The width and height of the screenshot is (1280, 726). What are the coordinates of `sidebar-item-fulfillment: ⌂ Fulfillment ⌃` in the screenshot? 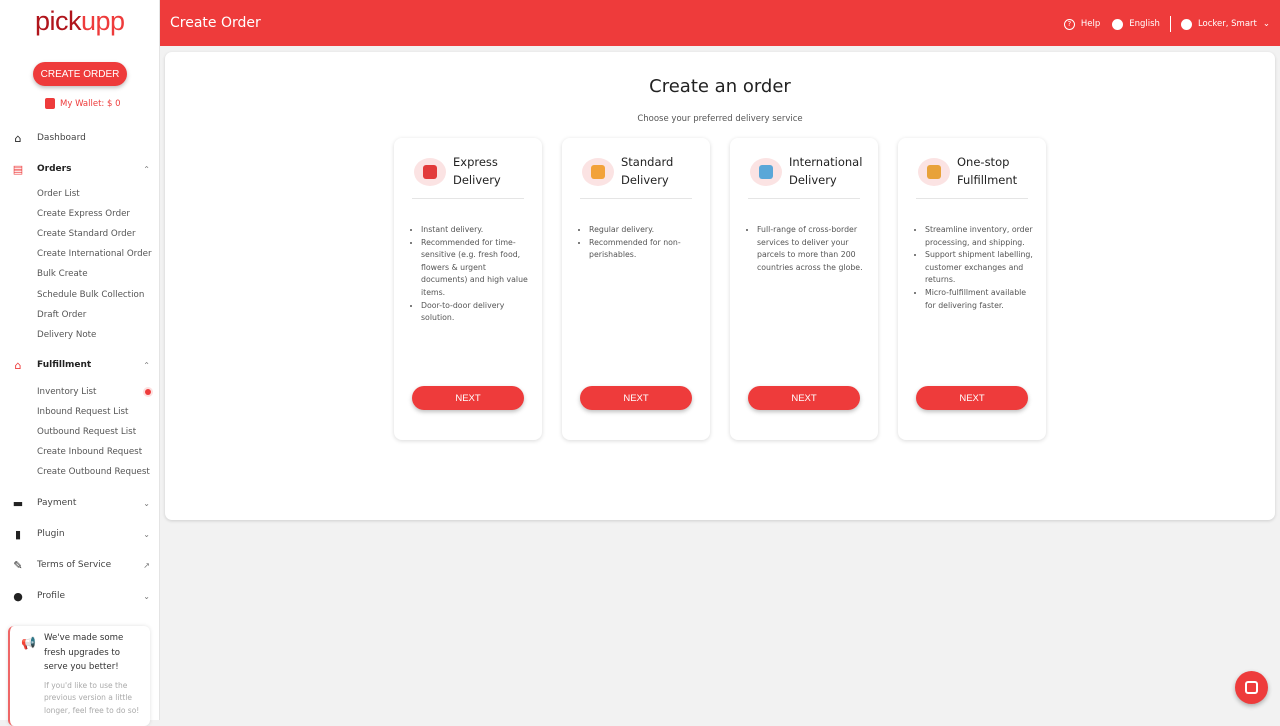 It's located at (80, 365).